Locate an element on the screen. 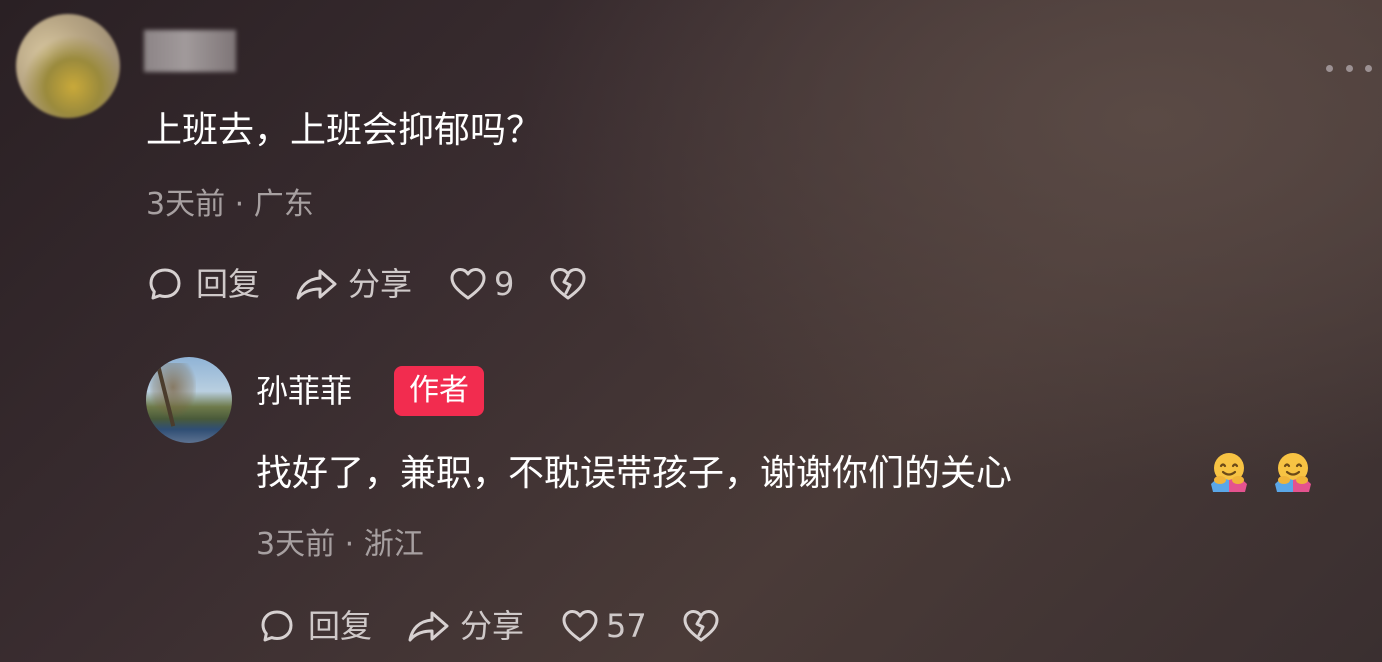 The width and height of the screenshot is (1382, 662). comment-action-bar: 回复 分享 9 is located at coordinates (367, 284).